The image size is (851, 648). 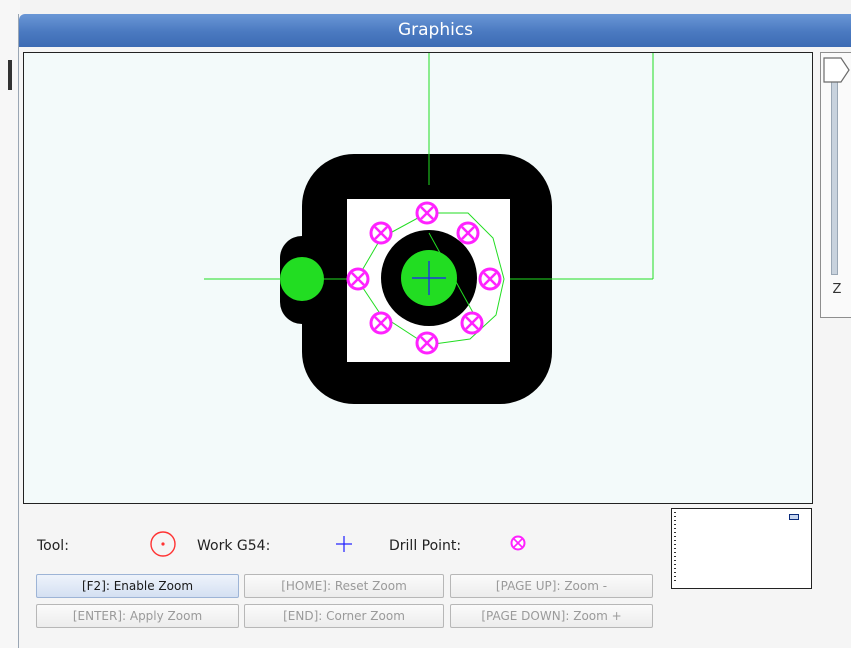 I want to click on work-crosshair-icon, so click(x=344, y=544).